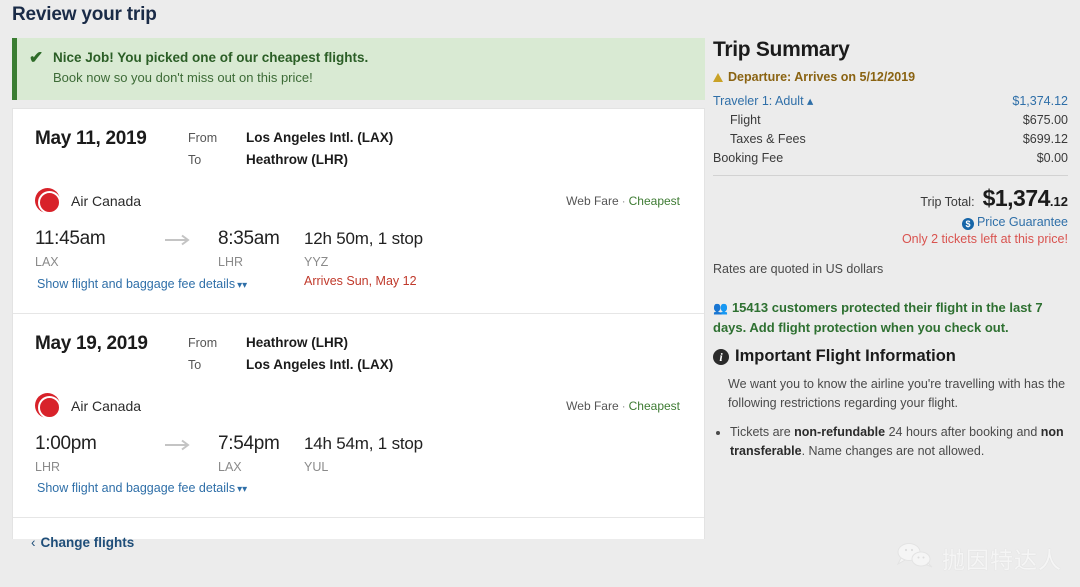 The image size is (1080, 587). I want to click on maple-leaf-icon, so click(47, 199).